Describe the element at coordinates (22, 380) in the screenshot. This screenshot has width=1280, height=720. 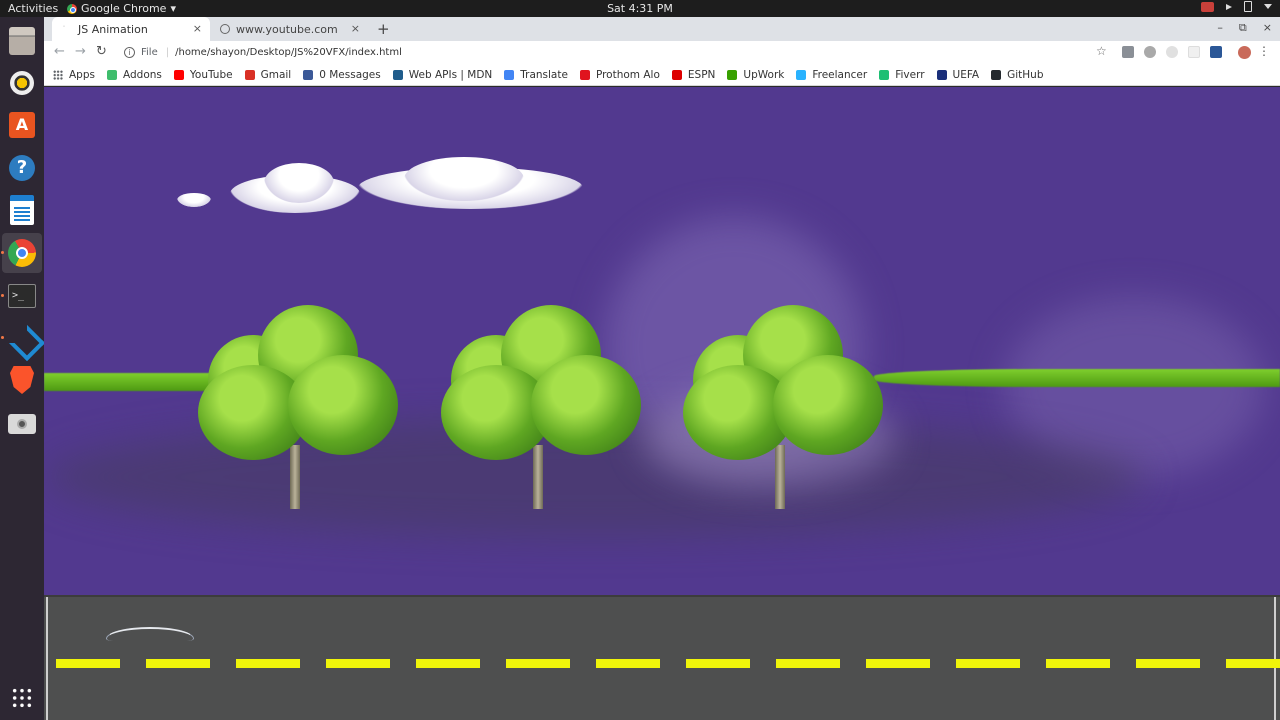
I see `dock-brave` at that location.